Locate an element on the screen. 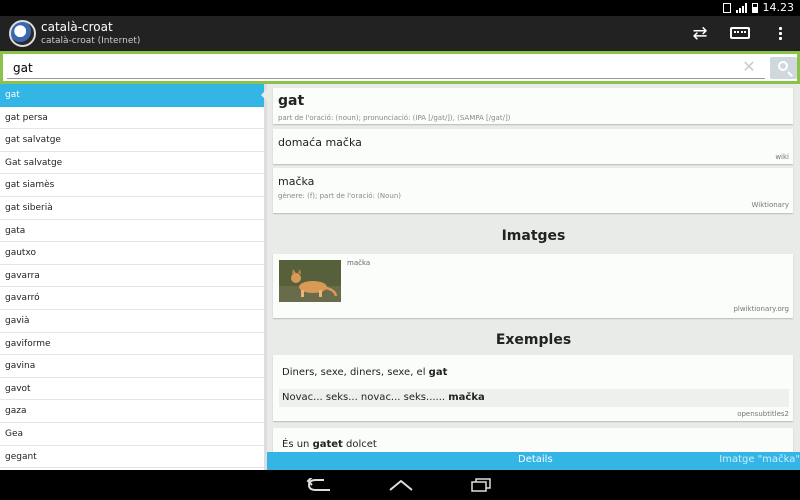  translation-source: wiki is located at coordinates (782, 157).